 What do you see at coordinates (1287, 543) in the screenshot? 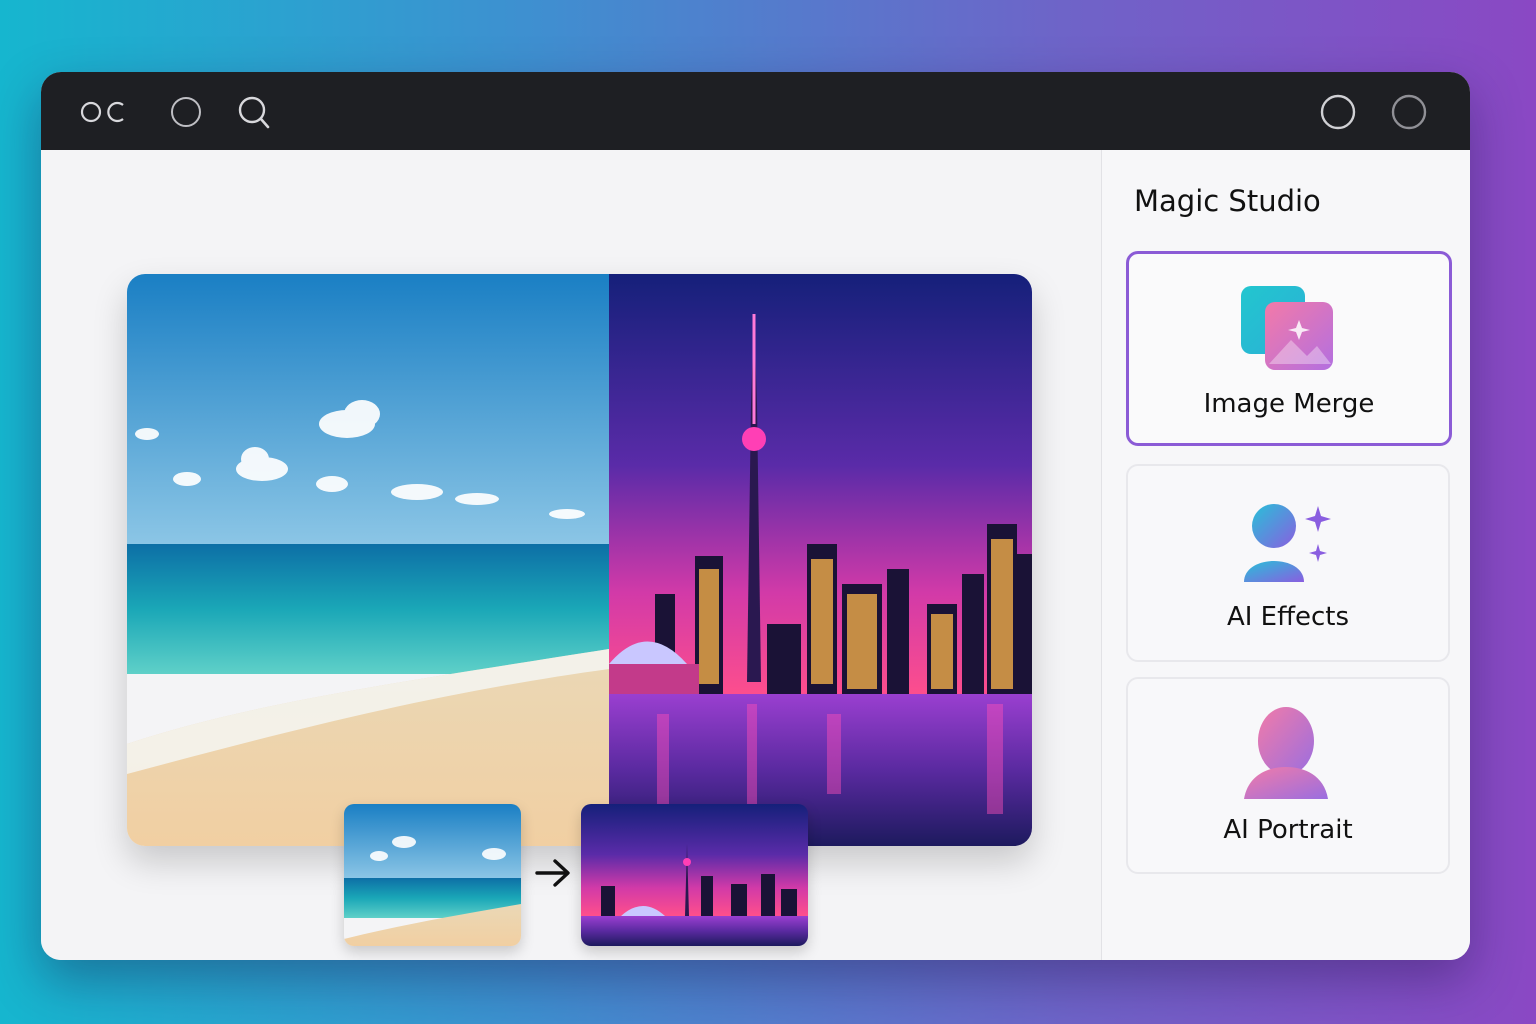
I see `ai-effects-icon` at bounding box center [1287, 543].